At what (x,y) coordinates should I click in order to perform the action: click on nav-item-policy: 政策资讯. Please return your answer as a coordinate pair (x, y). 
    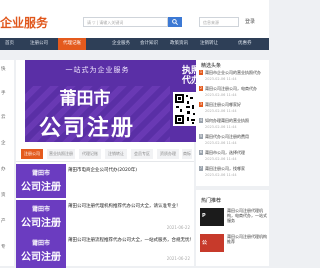
    Looking at the image, I should click on (179, 44).